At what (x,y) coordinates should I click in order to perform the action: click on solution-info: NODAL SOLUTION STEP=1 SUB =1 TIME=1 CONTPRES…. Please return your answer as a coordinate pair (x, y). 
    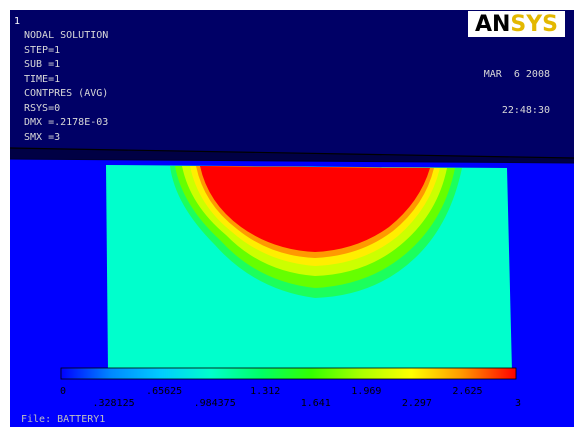
    Looking at the image, I should click on (66, 88).